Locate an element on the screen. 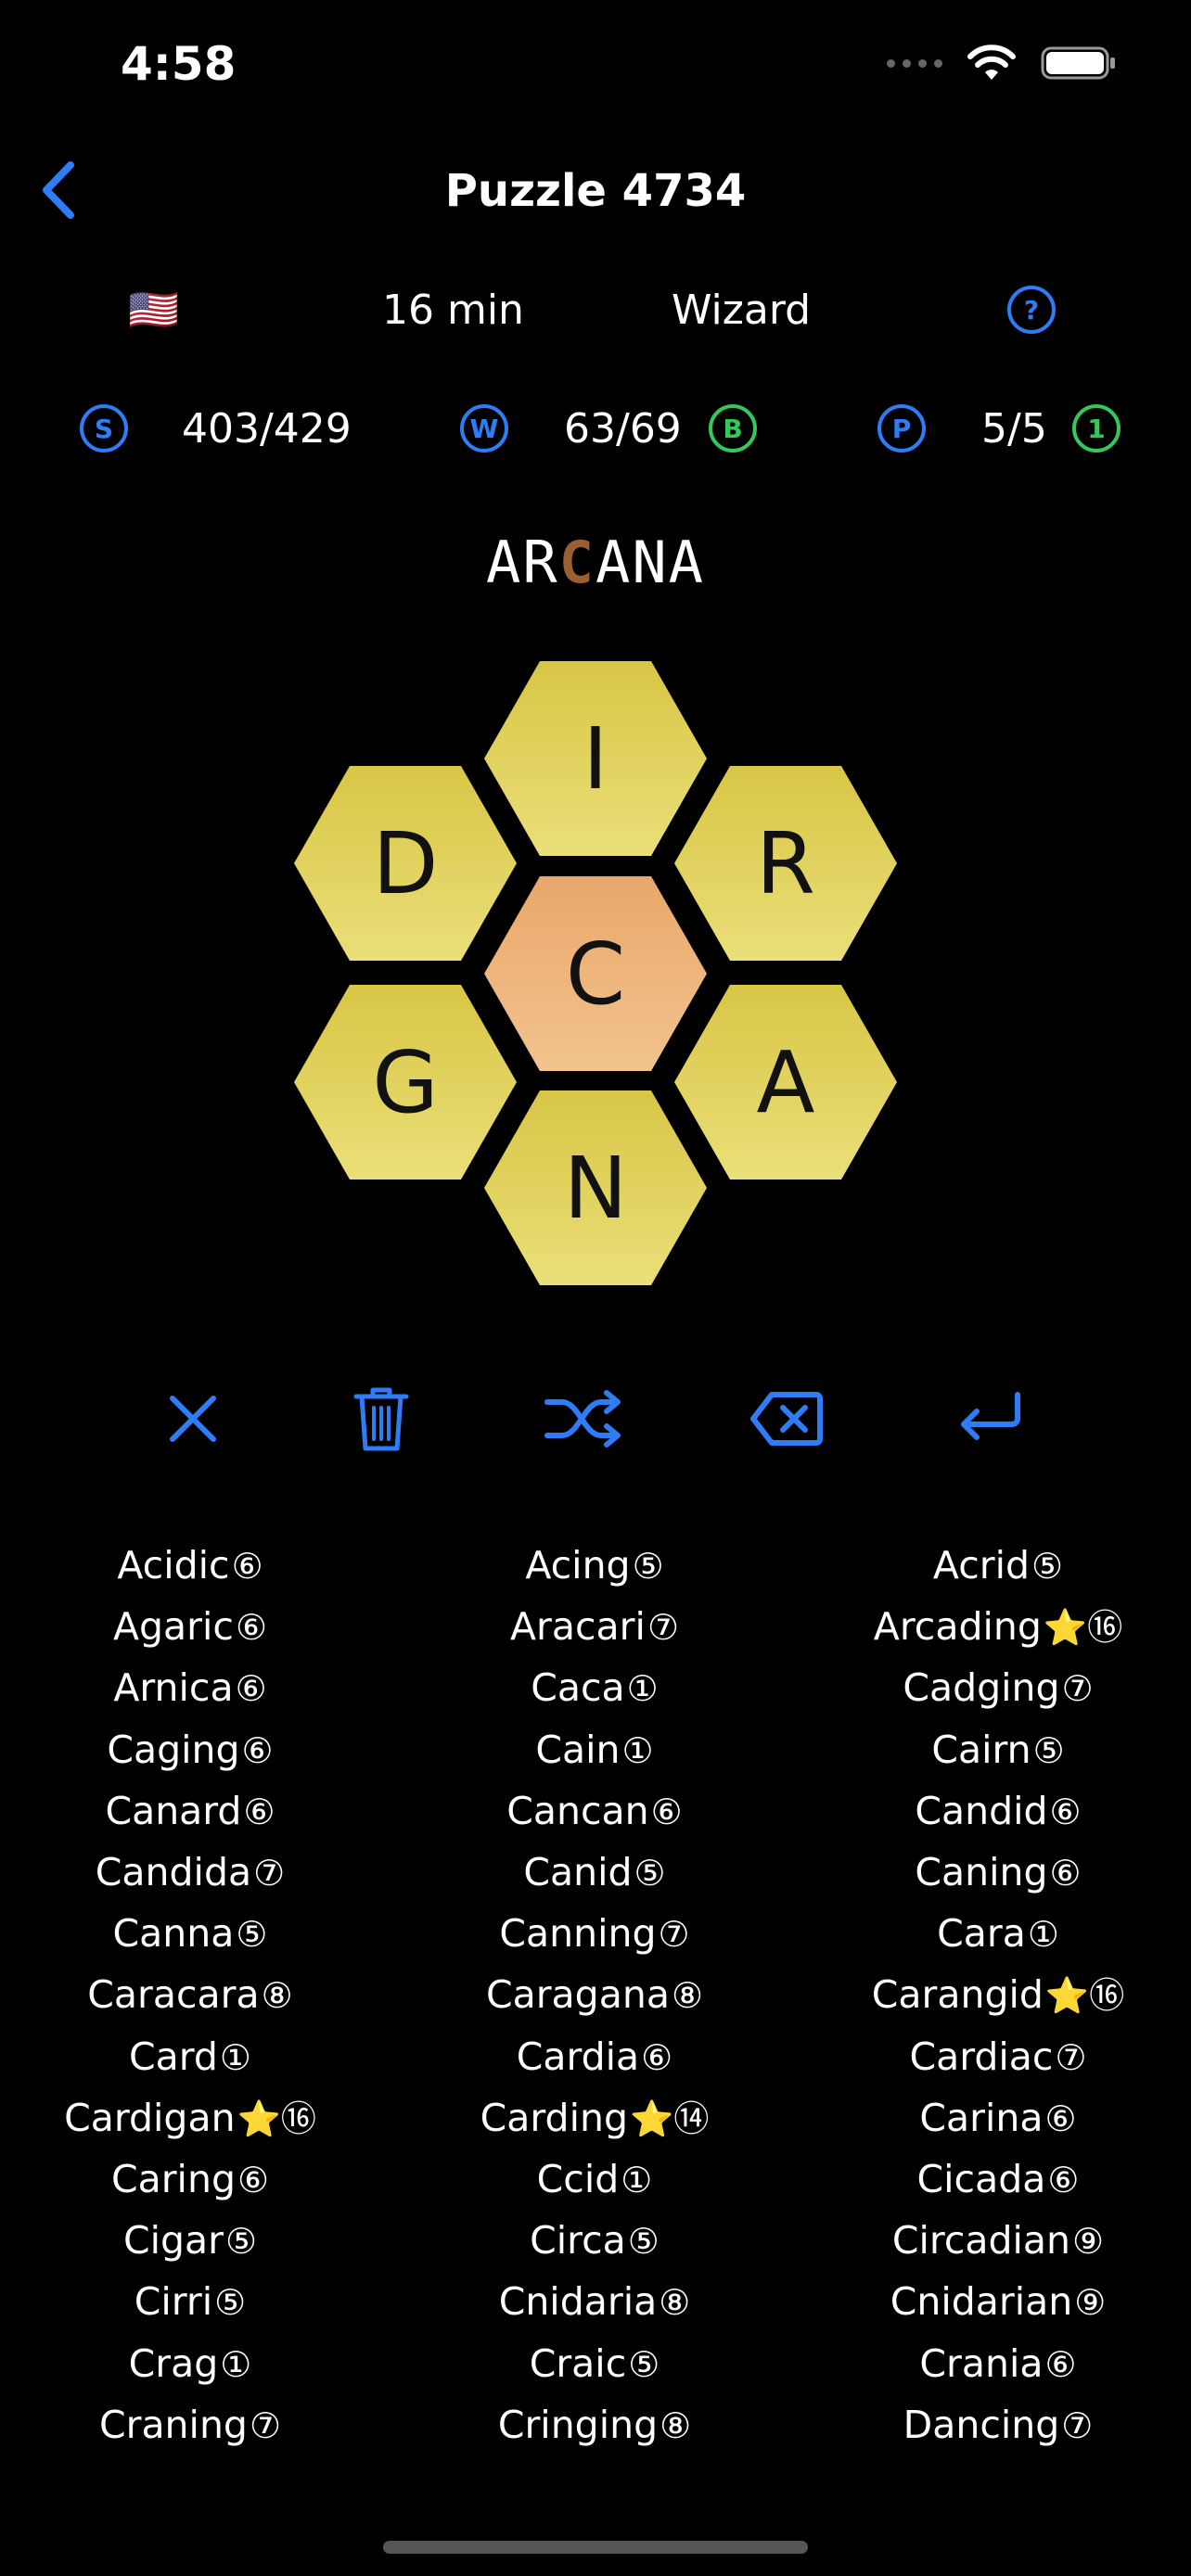 The image size is (1191, 2576). found-word: Cardia⑥ is located at coordinates (594, 2057).